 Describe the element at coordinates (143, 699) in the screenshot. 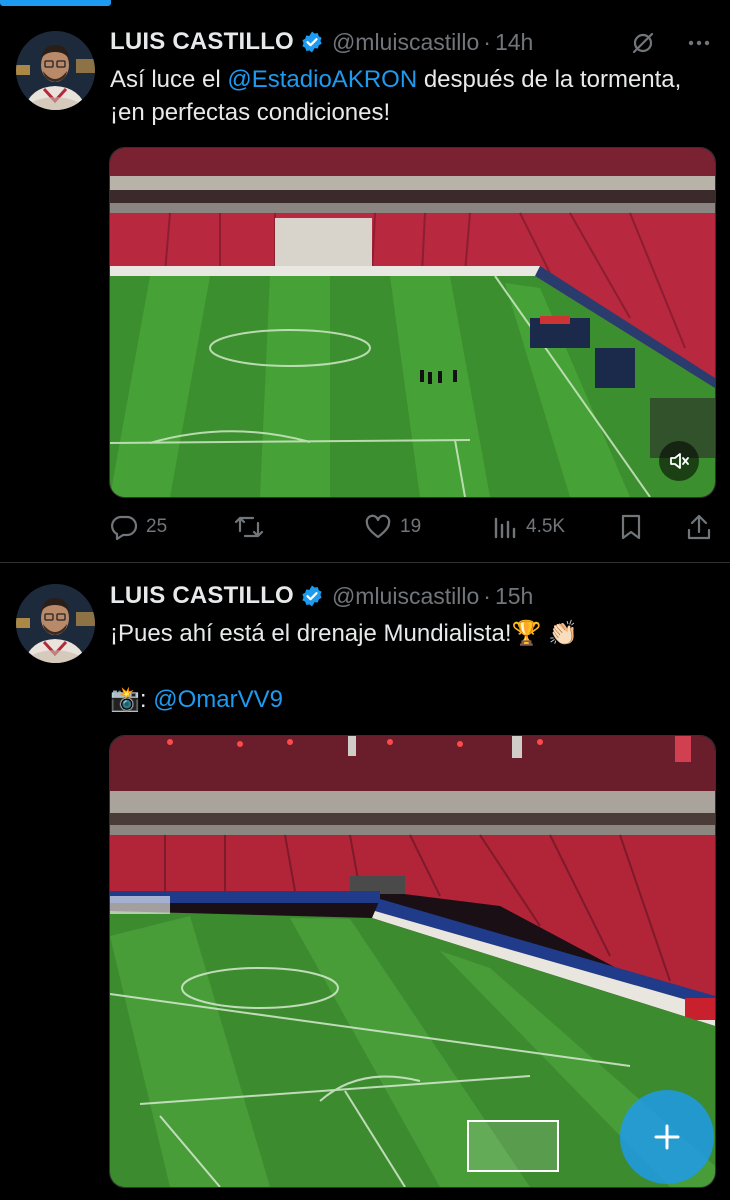

I see `tweet-text-part: :` at that location.